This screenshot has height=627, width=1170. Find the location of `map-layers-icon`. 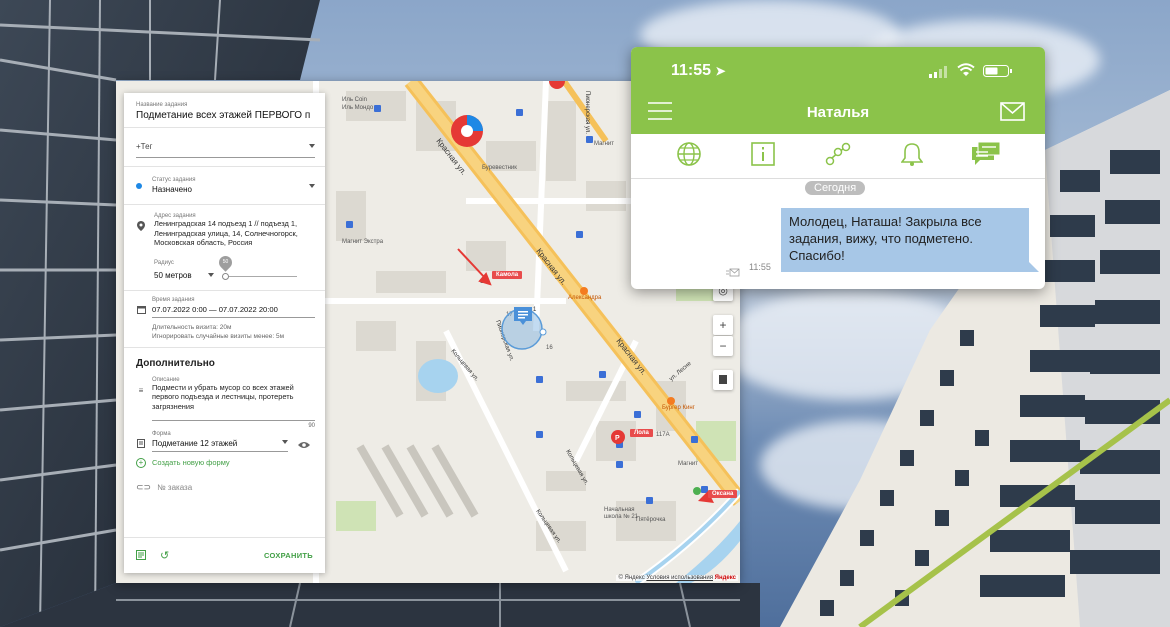

map-layers-icon is located at coordinates (723, 379).